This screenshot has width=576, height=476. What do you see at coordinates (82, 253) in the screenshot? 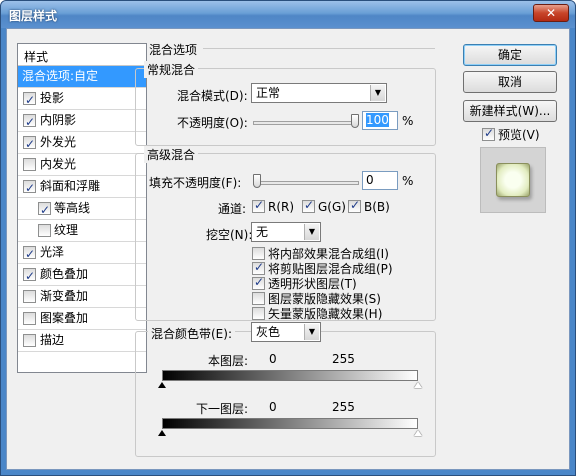
I see `style-item: 光泽` at bounding box center [82, 253].